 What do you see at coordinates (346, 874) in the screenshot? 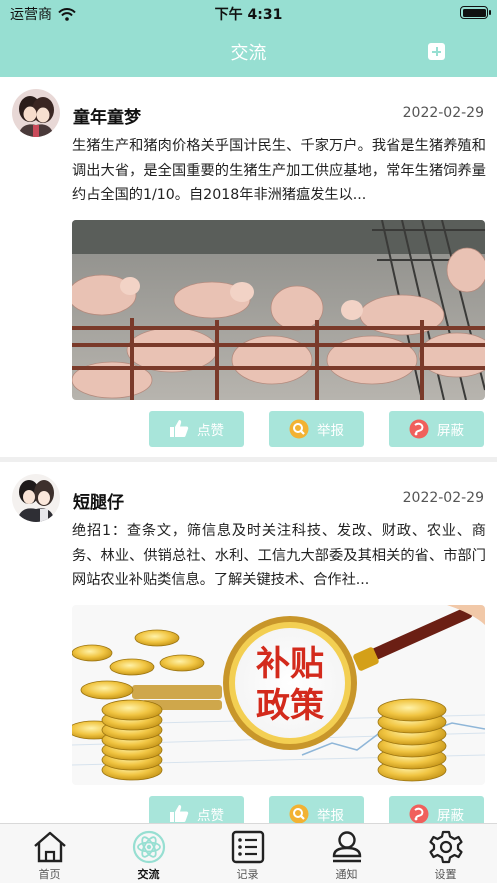
I see `tab-label: 通知` at bounding box center [346, 874].